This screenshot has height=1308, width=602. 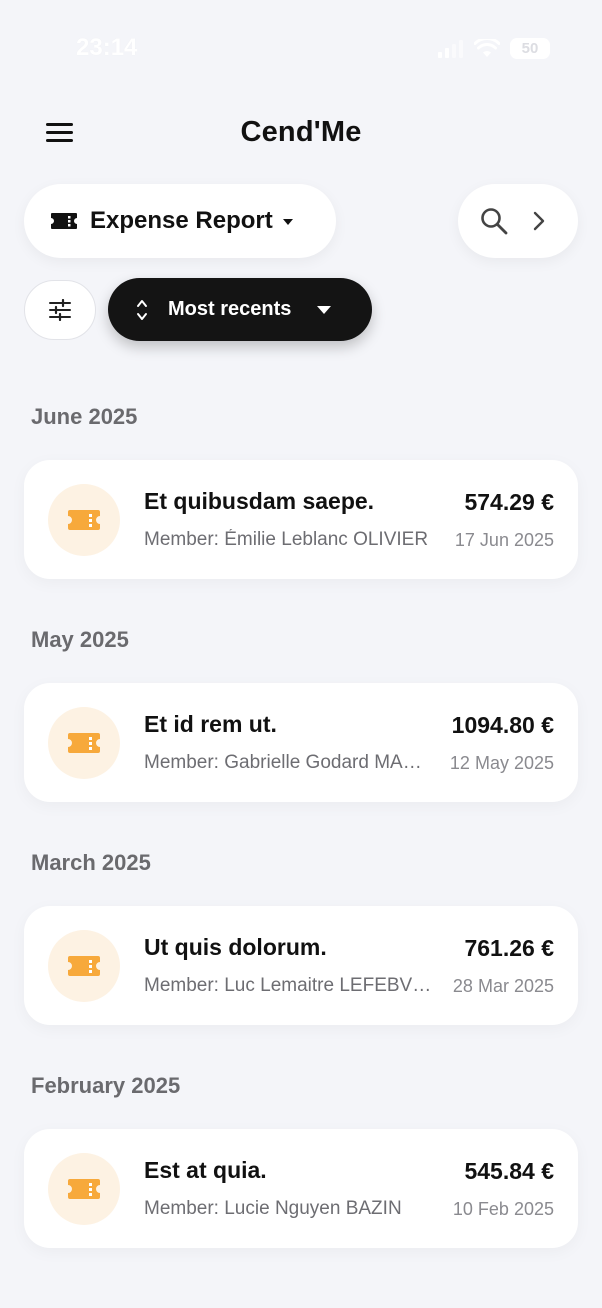 What do you see at coordinates (504, 540) in the screenshot?
I see `expense-date: 17 Jun 2025` at bounding box center [504, 540].